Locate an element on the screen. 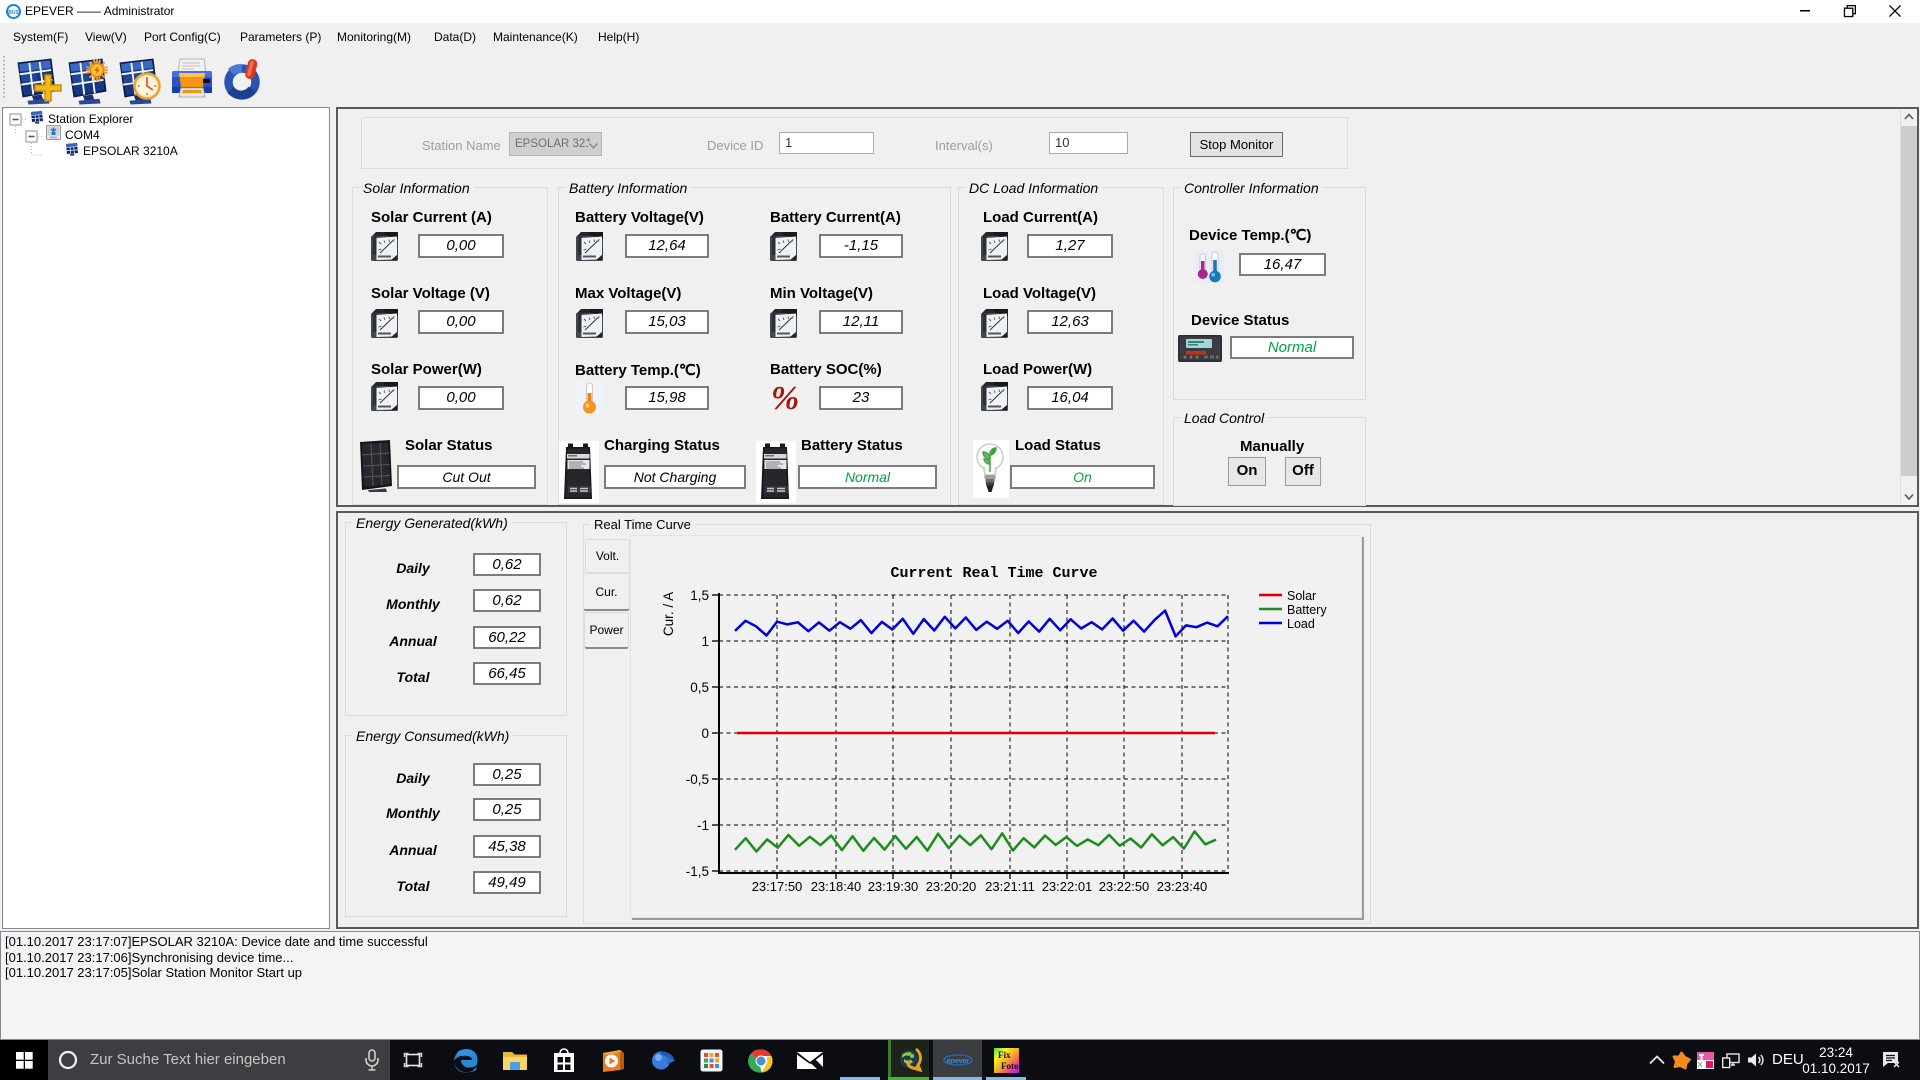 This screenshot has width=1920, height=1080. svg-text: Load is located at coordinates (1301, 624).